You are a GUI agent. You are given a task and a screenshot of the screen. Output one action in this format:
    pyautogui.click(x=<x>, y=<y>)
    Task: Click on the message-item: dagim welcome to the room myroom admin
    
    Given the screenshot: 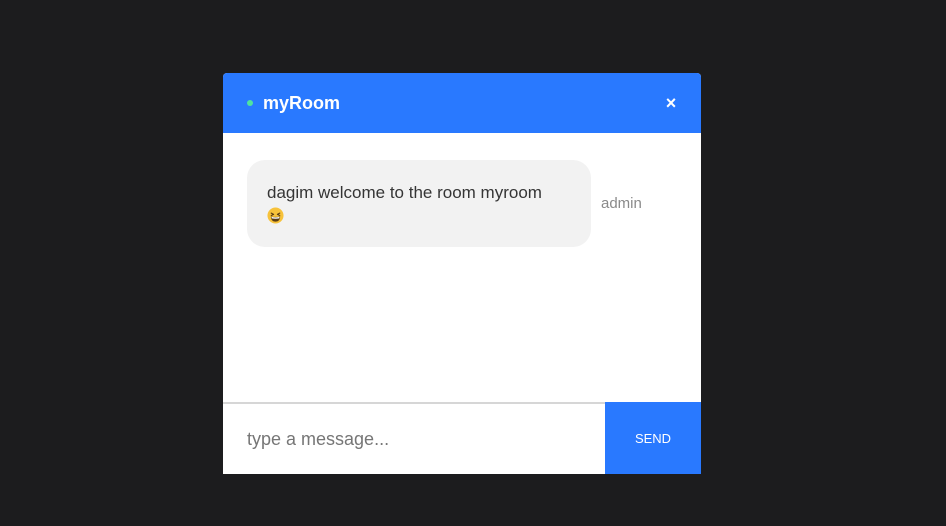 What is the action you would take?
    pyautogui.click(x=462, y=203)
    